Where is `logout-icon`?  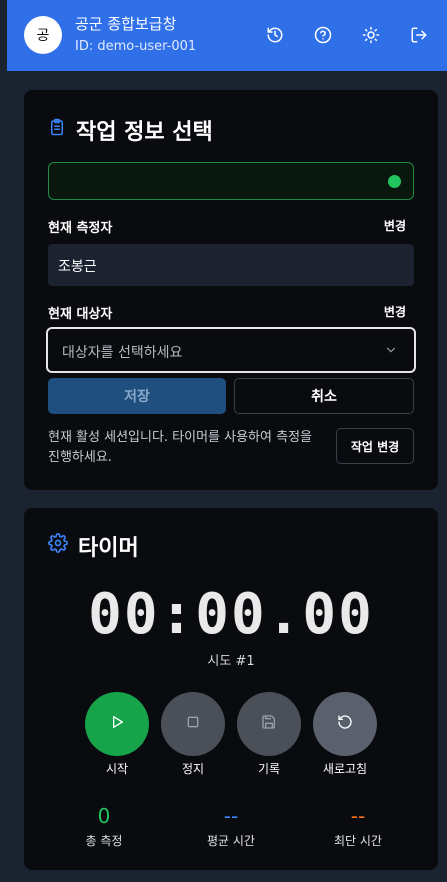 logout-icon is located at coordinates (419, 35).